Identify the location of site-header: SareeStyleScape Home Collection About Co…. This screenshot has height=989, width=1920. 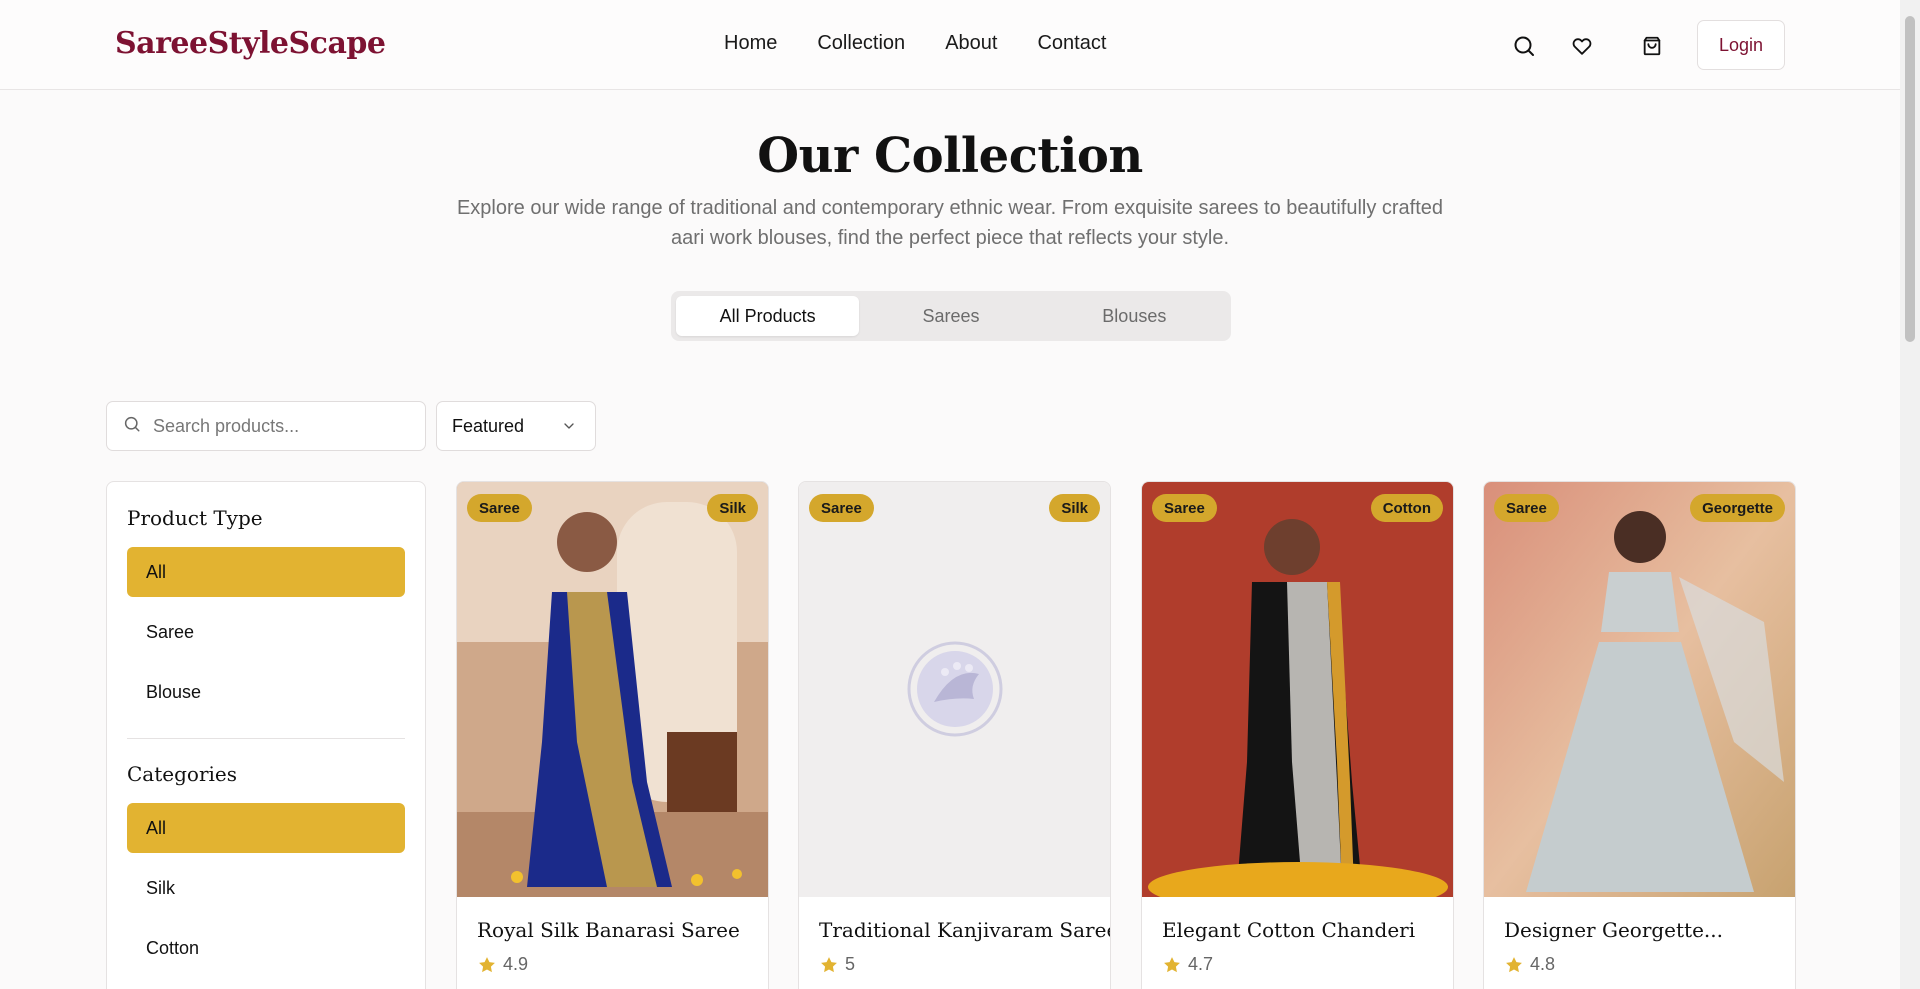
(950, 45).